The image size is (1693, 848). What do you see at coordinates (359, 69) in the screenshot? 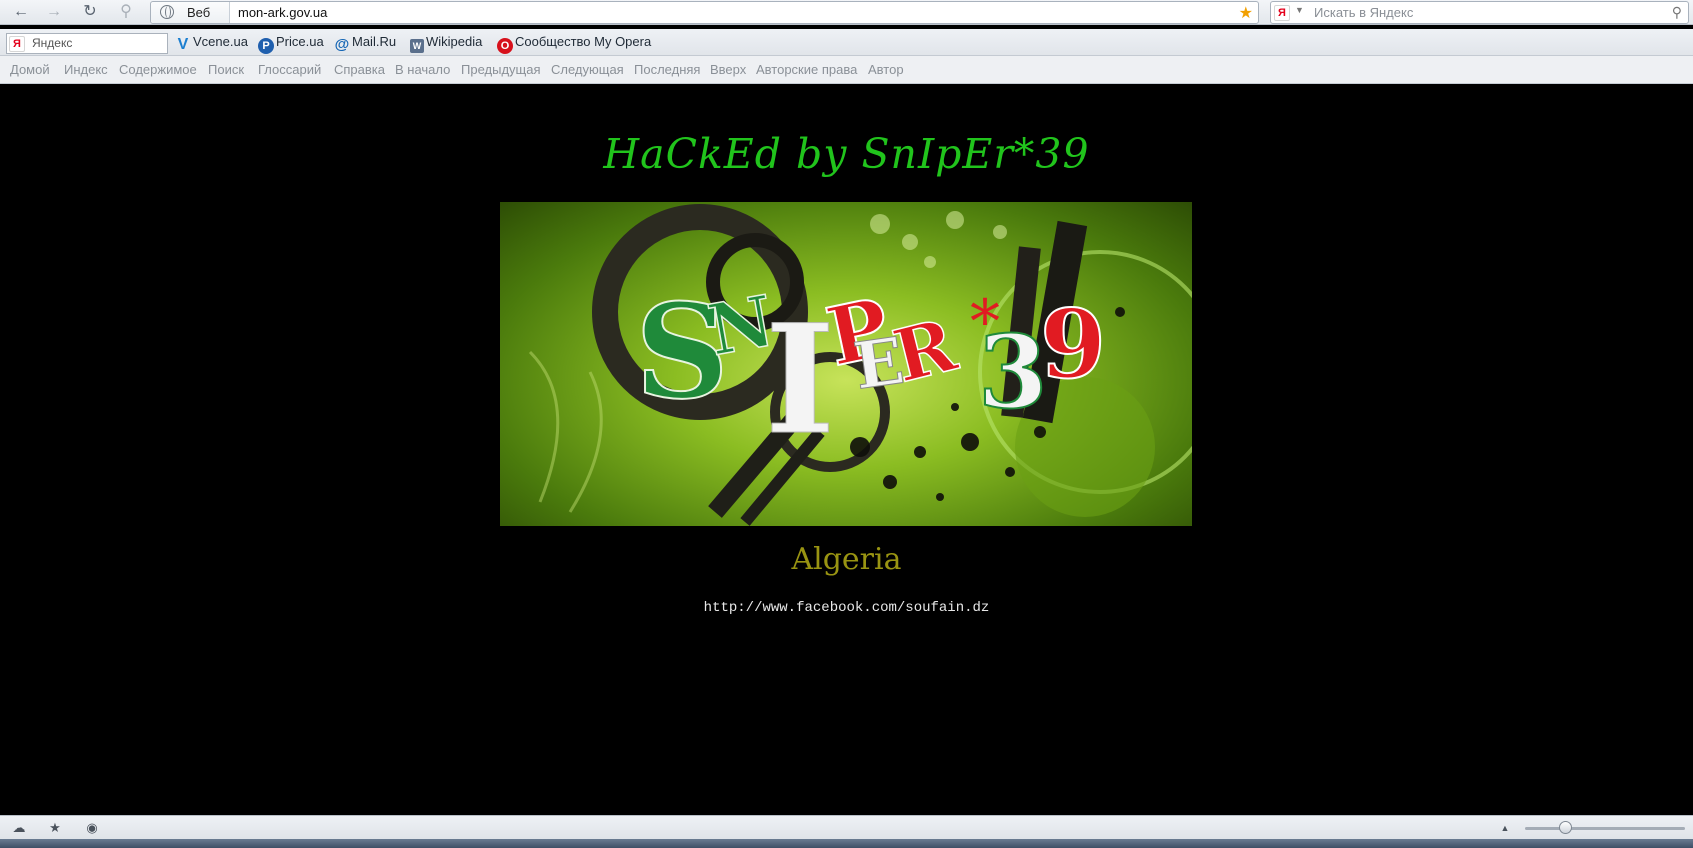
I see `nav-help: Справка` at bounding box center [359, 69].